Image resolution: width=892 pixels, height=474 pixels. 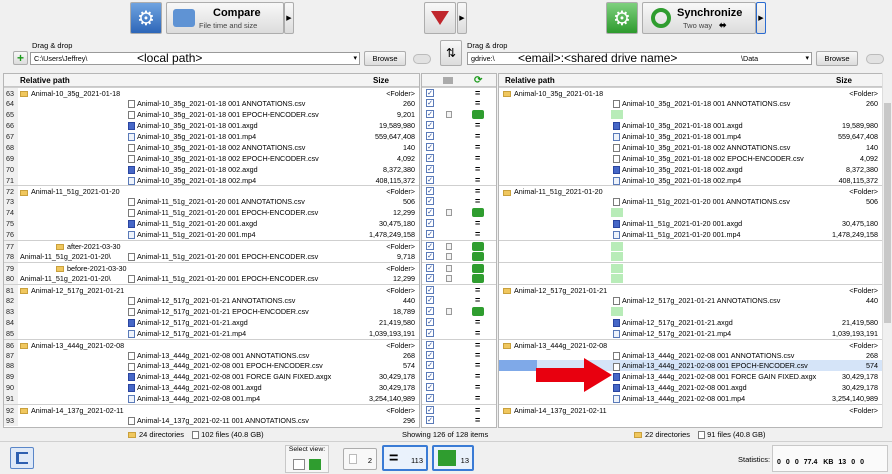 I want to click on table-row: 63 Animal-10_35g_2021-01-18 <Folder>, so click(x=211, y=92).